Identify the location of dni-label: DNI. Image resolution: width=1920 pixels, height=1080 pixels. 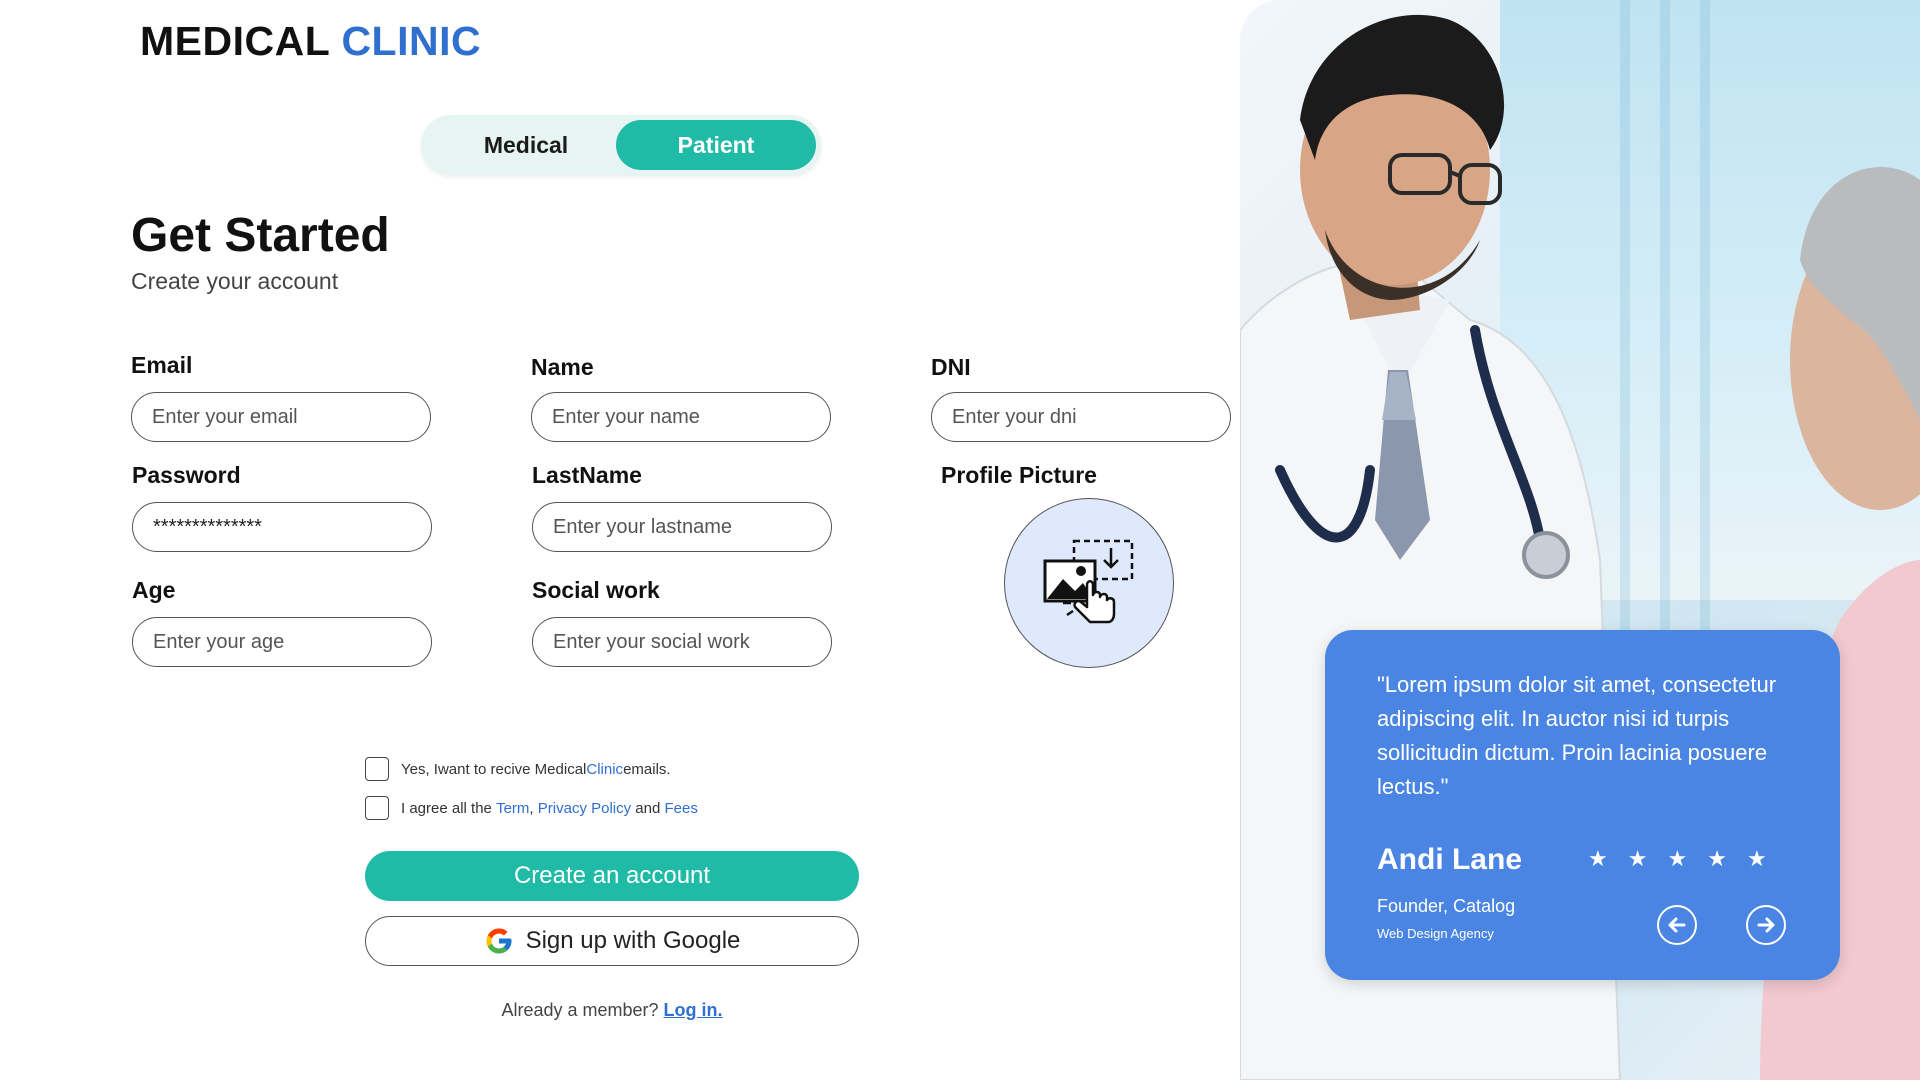
(951, 367).